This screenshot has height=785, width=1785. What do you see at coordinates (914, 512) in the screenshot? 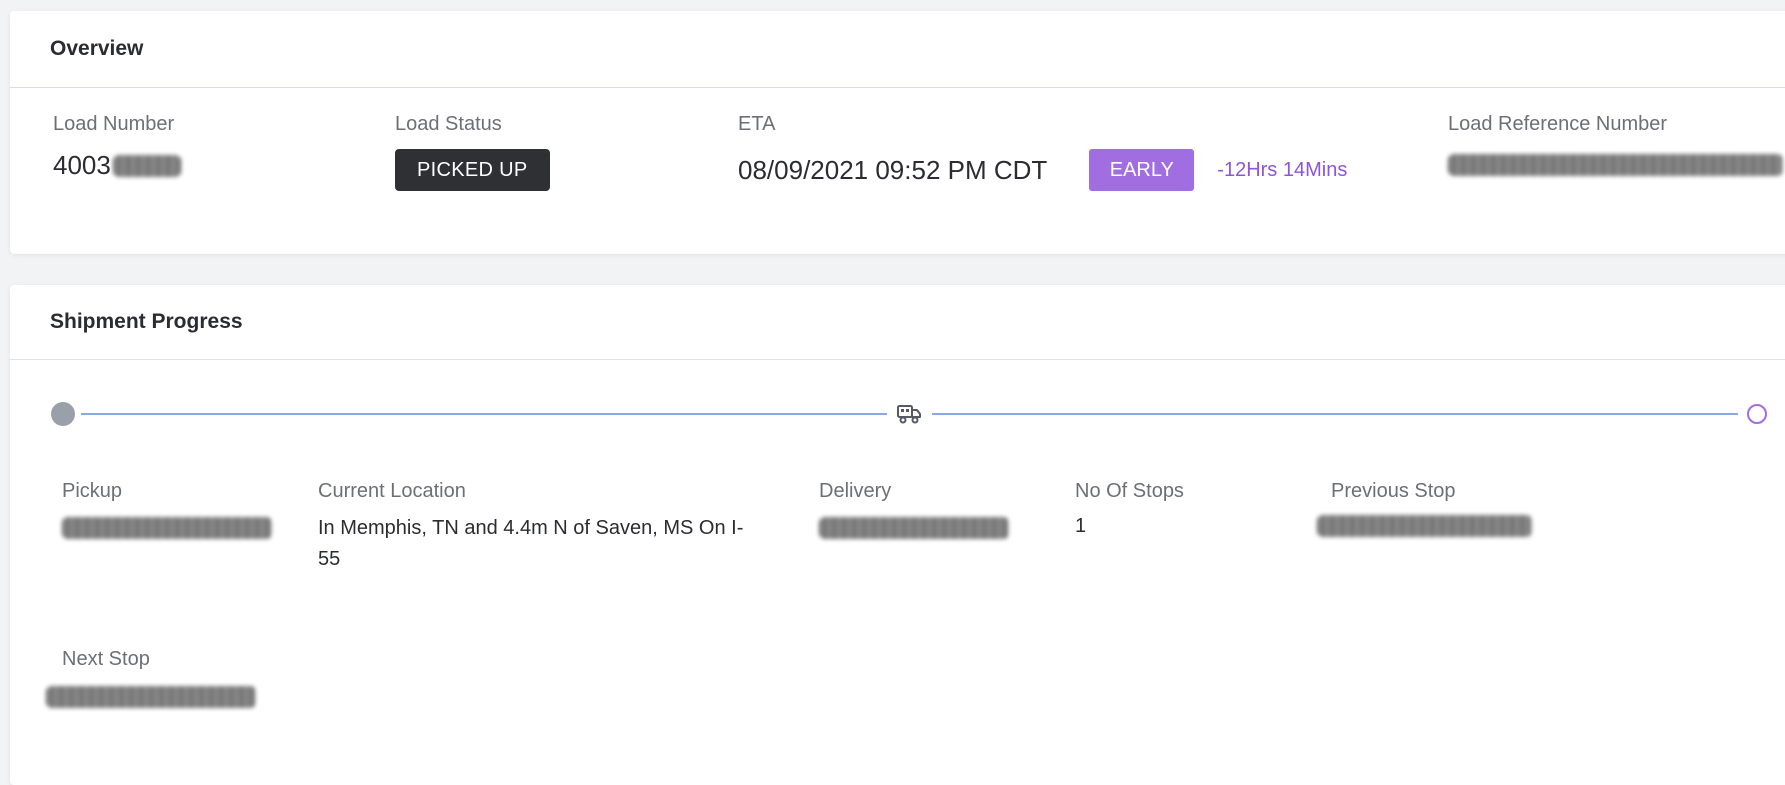
I see `delivery-field: Delivery` at bounding box center [914, 512].